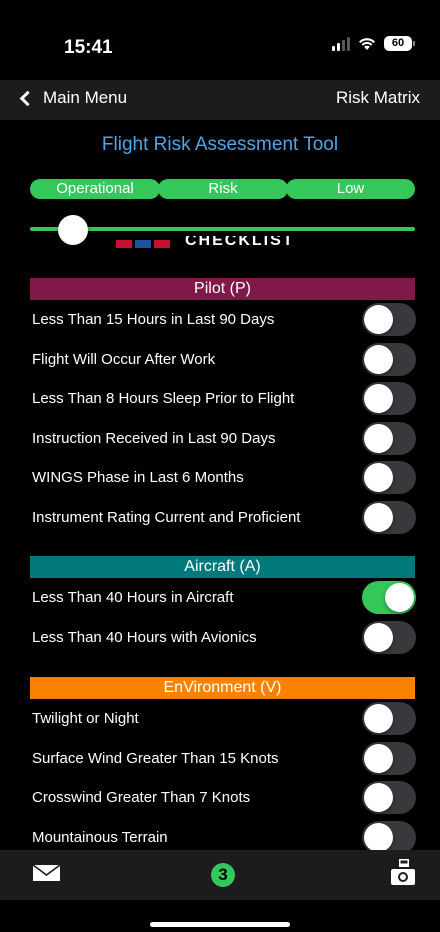 The width and height of the screenshot is (440, 932). Describe the element at coordinates (220, 834) in the screenshot. I see `toggle-row: Mountainous Terrain` at that location.